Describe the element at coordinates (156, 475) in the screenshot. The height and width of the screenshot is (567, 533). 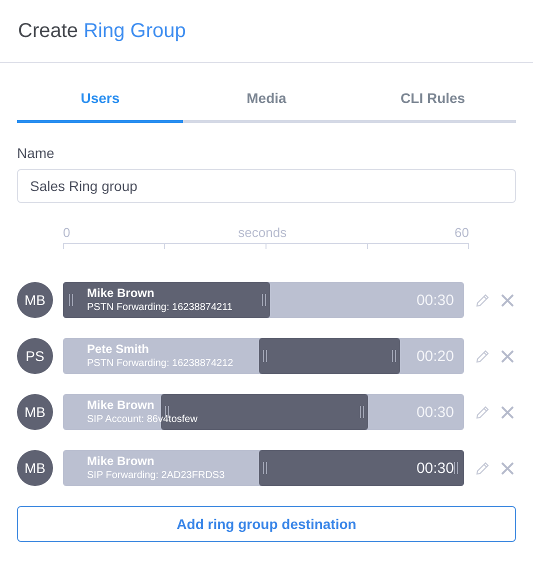
I see `destination-detail: SIP Forwarding: 2AD23FRDS3` at that location.